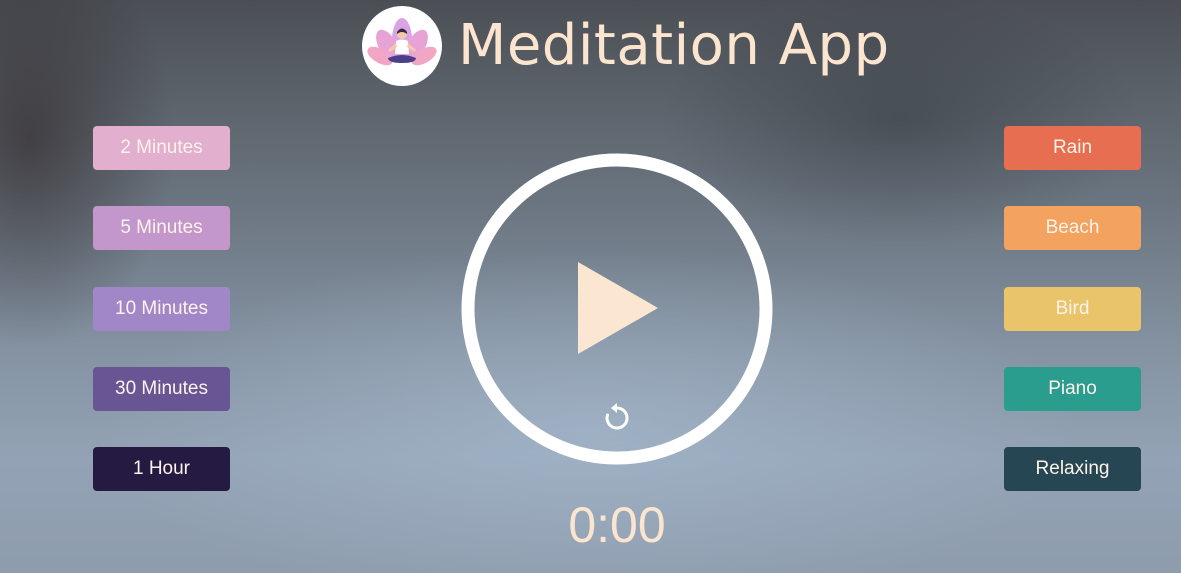 This screenshot has width=1181, height=573. I want to click on meditation-lotus-icon, so click(402, 46).